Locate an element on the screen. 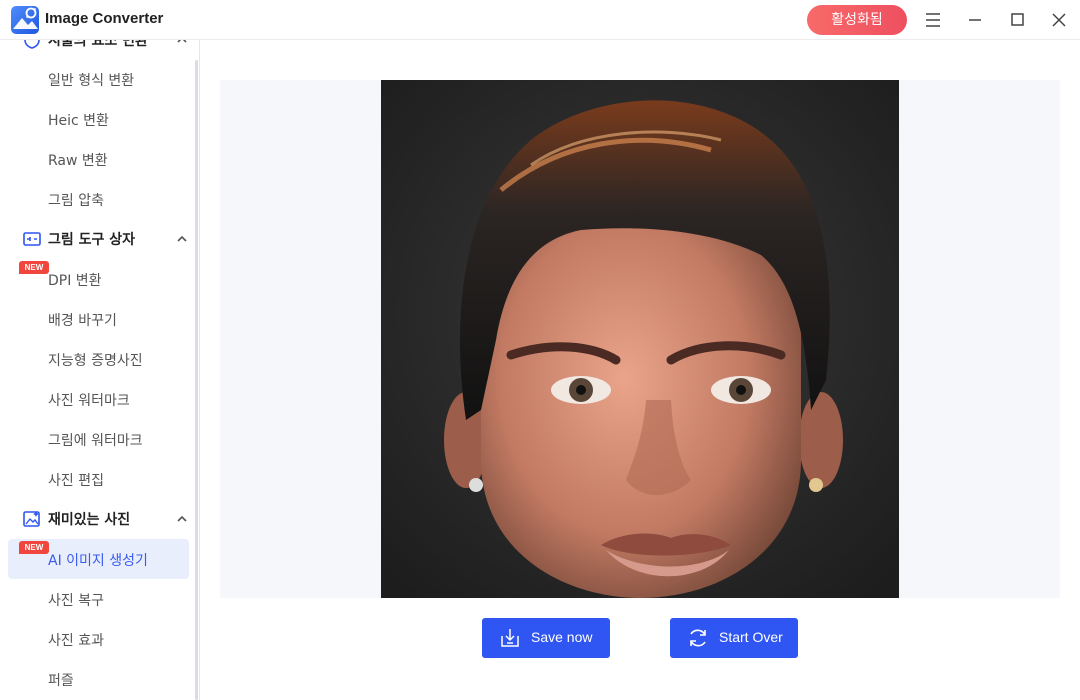 Image resolution: width=1080 pixels, height=700 pixels. sidebar-item-label: 배경 바꾸기 is located at coordinates (82, 321).